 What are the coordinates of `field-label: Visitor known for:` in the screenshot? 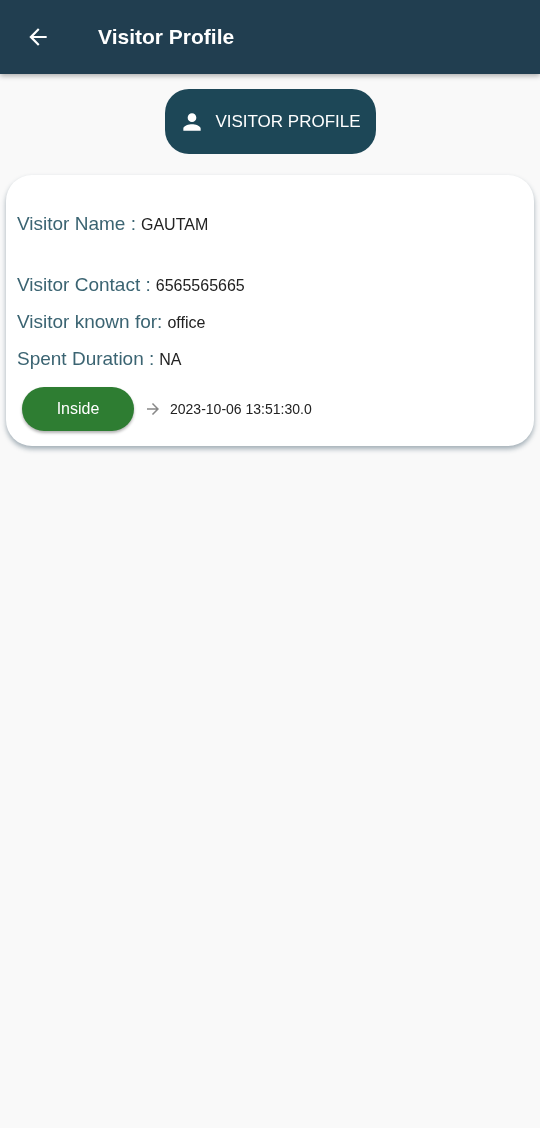 It's located at (90, 322).